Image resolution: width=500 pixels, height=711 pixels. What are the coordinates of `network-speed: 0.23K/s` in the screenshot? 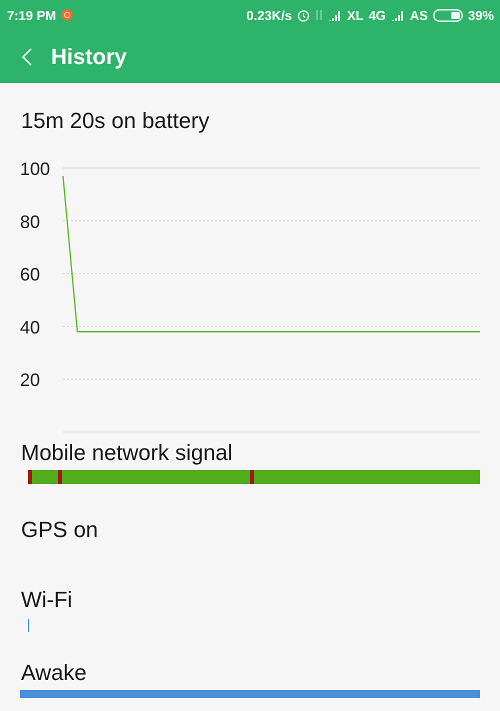 It's located at (269, 15).